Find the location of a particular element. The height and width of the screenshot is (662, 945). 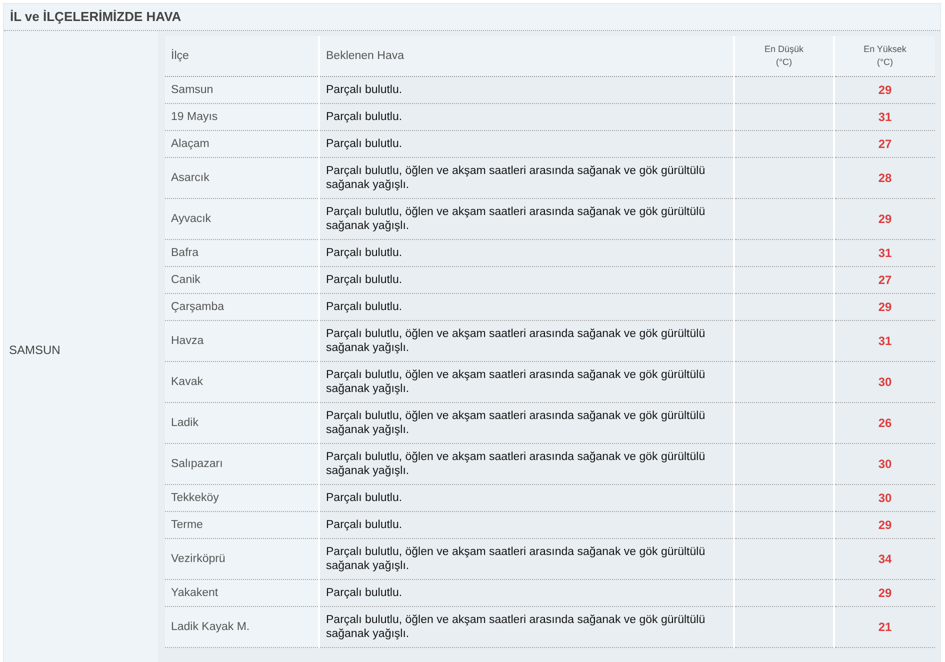

high-temp-cell: 26 is located at coordinates (884, 423).